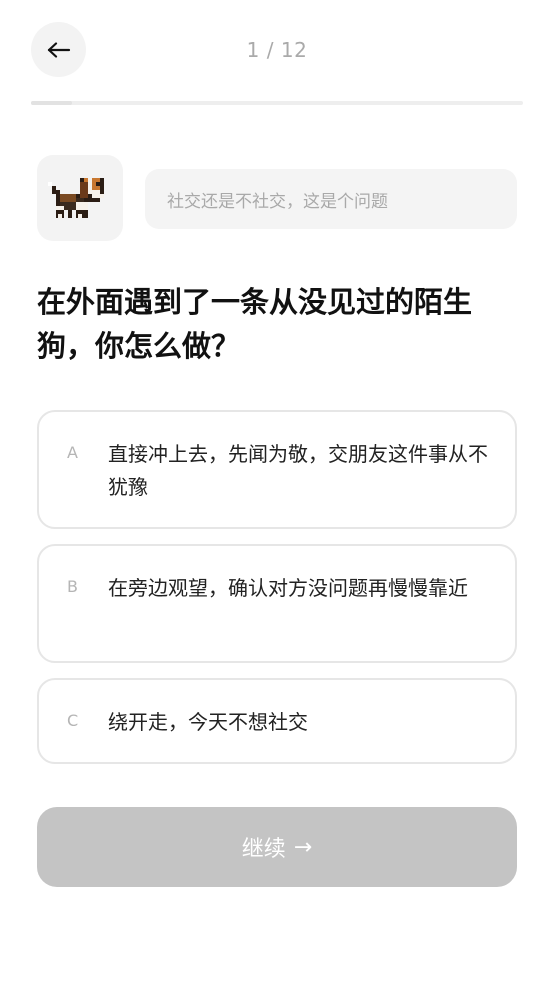 The image size is (554, 984). I want to click on option-text: 绕开走，今天不想社交, so click(208, 722).